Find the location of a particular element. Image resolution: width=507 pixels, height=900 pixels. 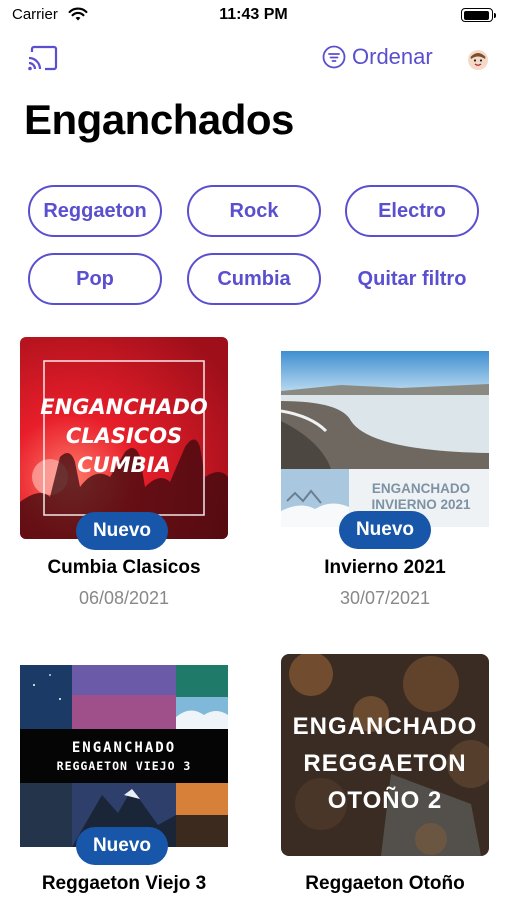

avatar is located at coordinates (478, 60).